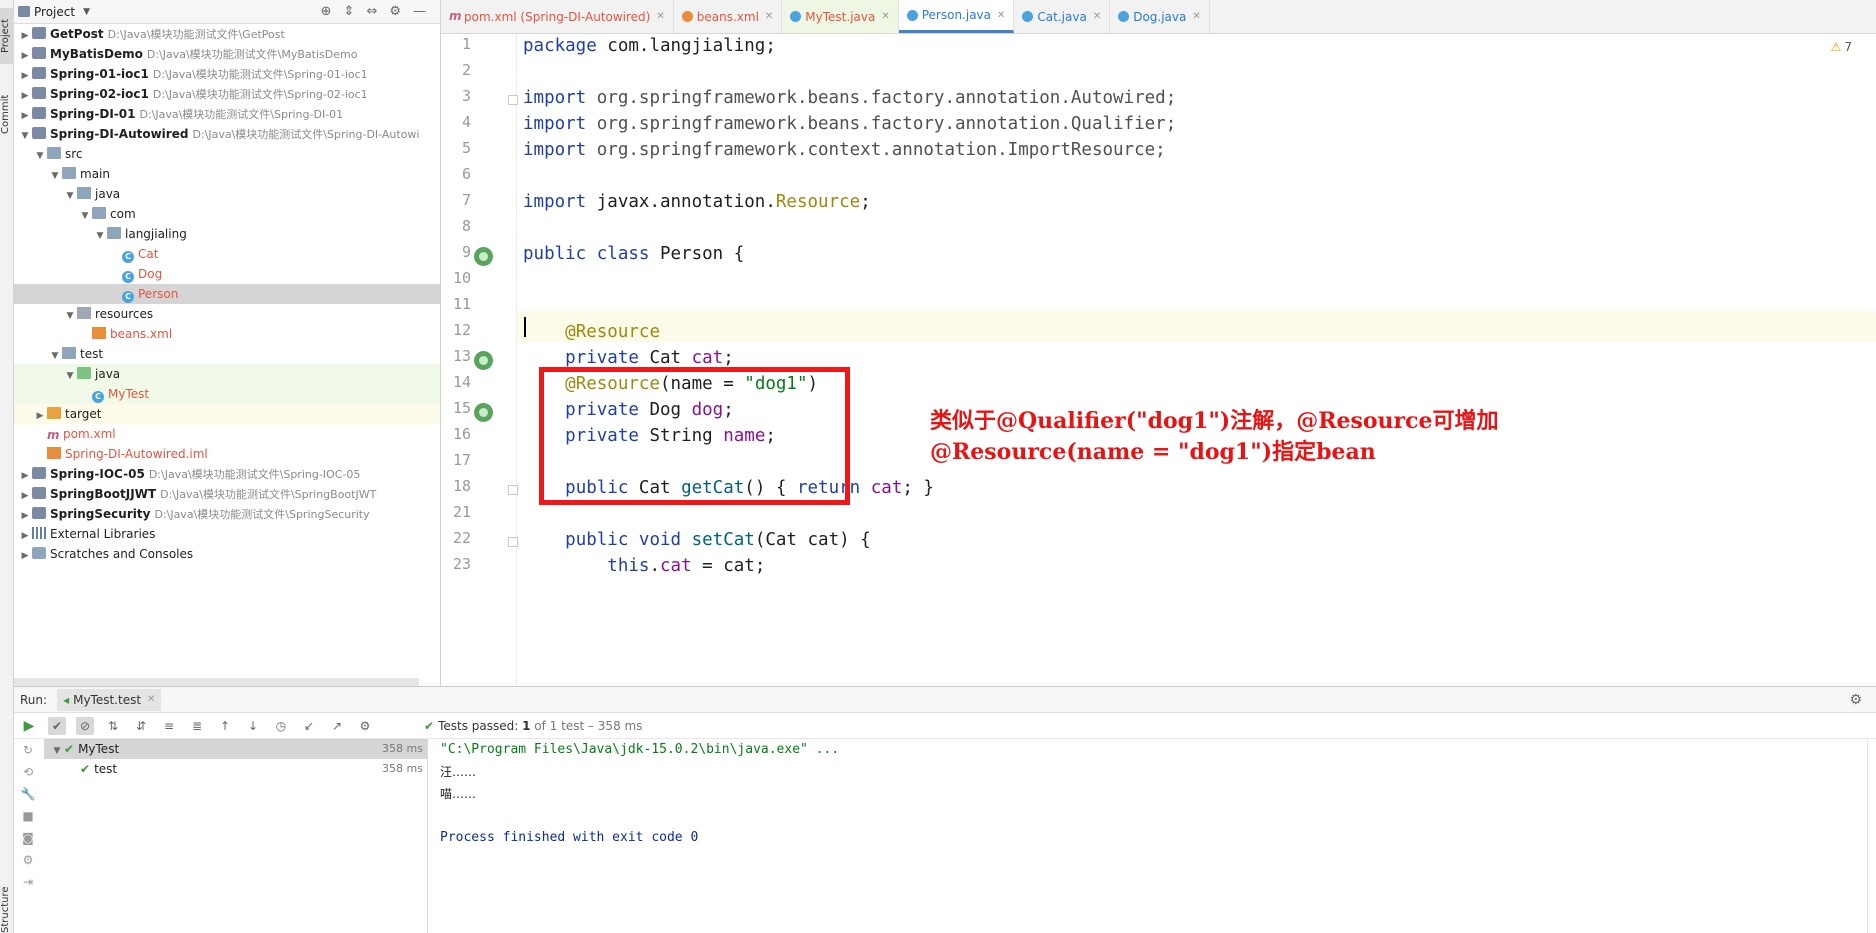 This screenshot has height=933, width=1876. What do you see at coordinates (28, 750) in the screenshot?
I see `rerun-failed-icon: ↻` at bounding box center [28, 750].